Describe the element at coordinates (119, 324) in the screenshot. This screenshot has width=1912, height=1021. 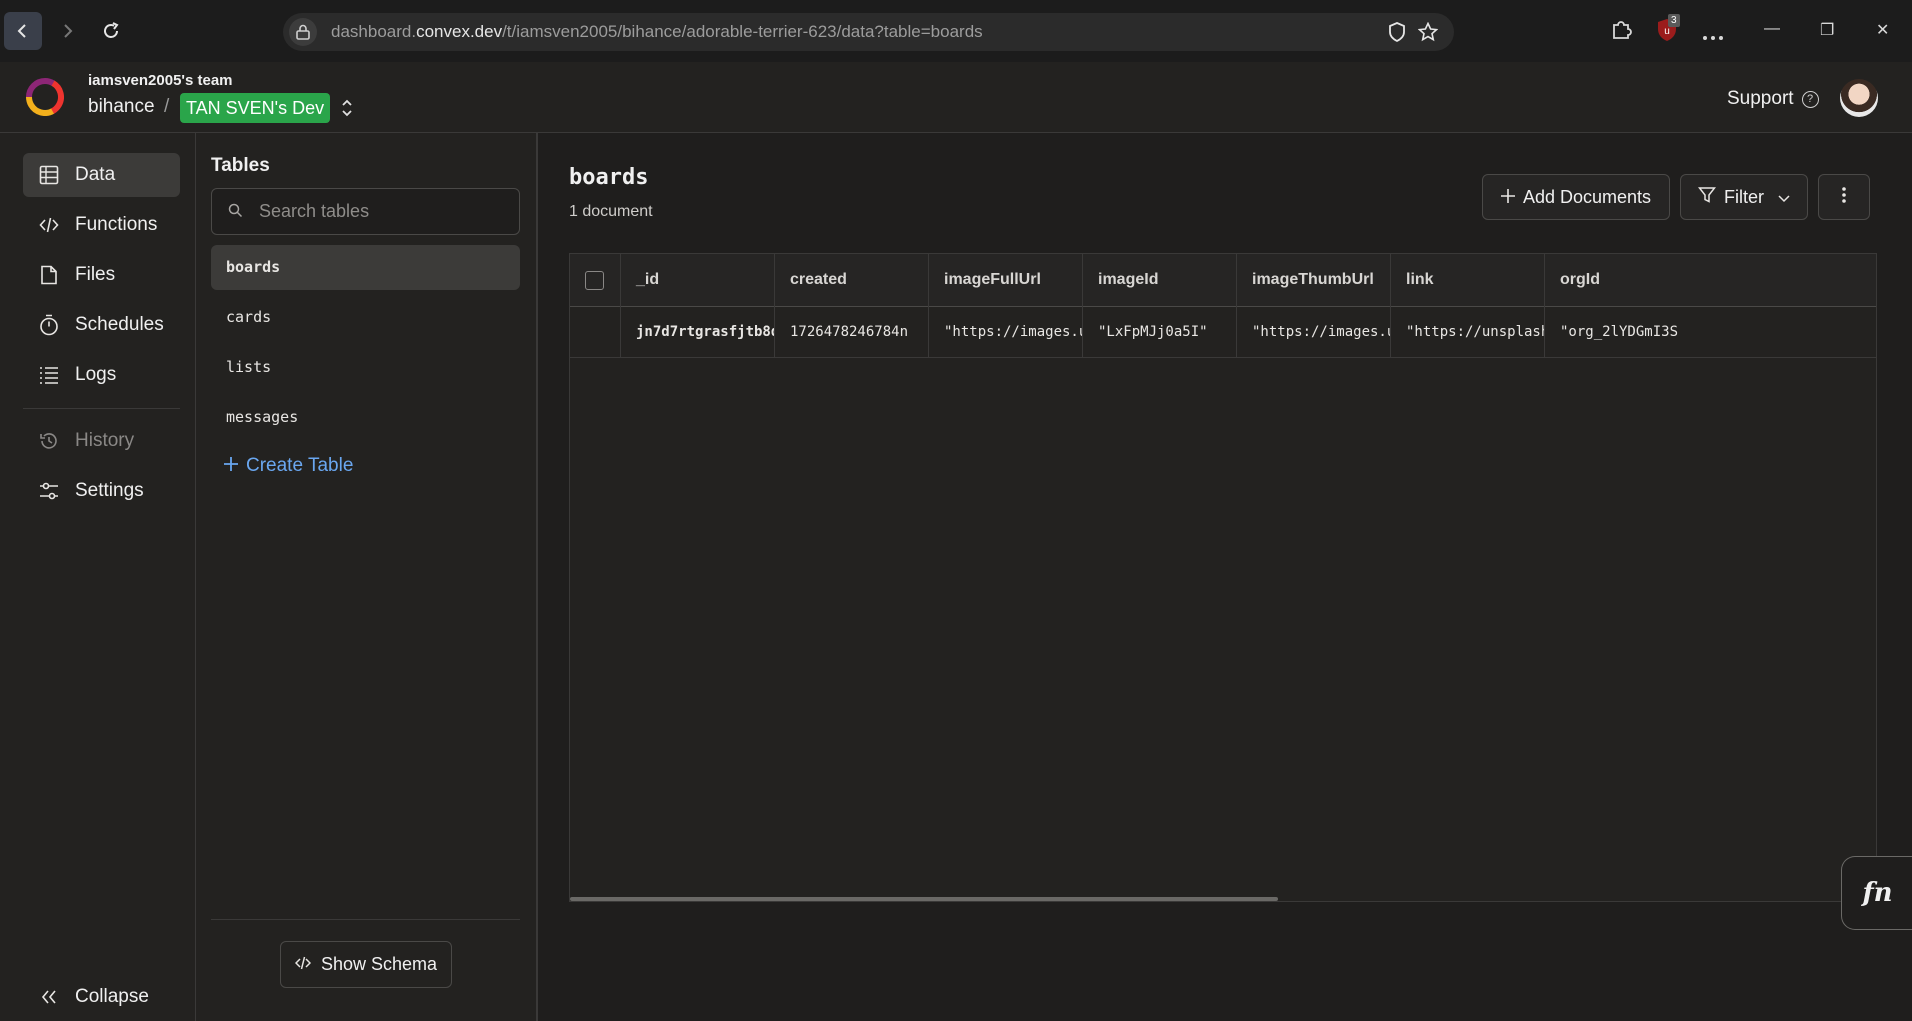
I see `sidebar-item-label: Schedules` at that location.